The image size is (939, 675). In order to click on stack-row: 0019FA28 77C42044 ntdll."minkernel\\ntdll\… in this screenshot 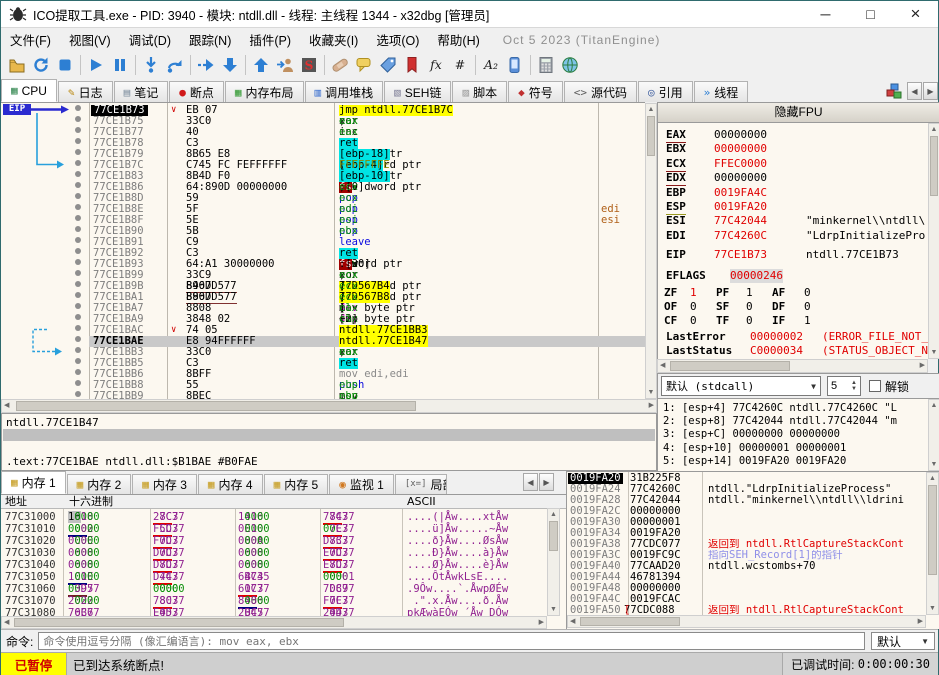, I will do `click(747, 500)`.